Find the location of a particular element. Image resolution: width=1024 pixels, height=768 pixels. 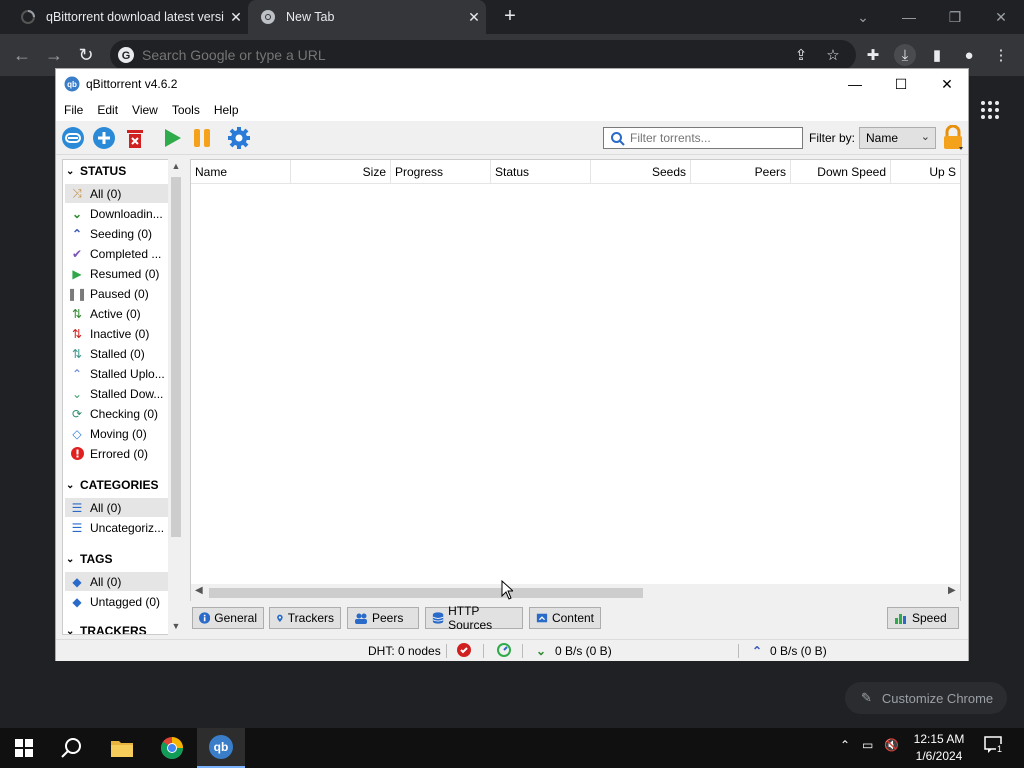

status-resumed: ▶ Resumed (0) is located at coordinates (117, 273).